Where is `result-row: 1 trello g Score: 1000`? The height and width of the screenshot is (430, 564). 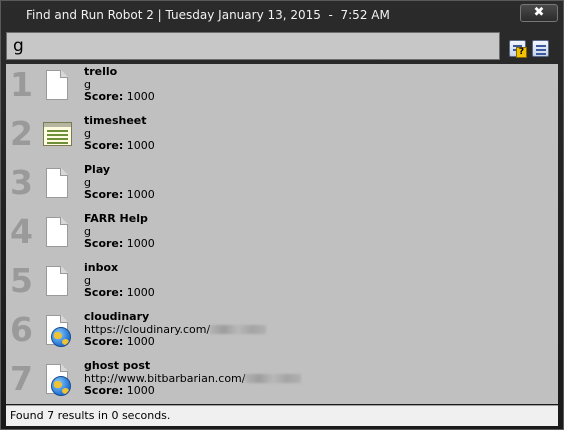
result-row: 1 trello g Score: 1000 is located at coordinates (282, 88).